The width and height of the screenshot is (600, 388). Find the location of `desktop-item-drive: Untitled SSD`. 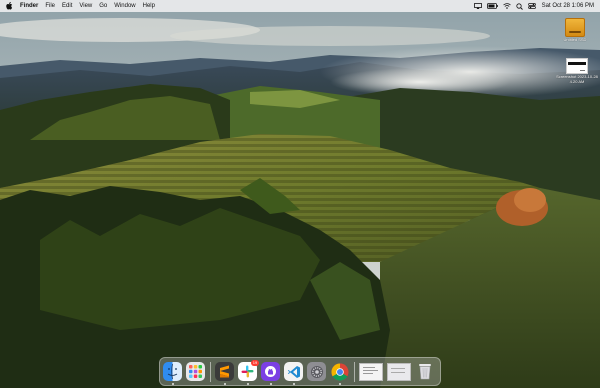

desktop-item-drive: Untitled SSD is located at coordinates (575, 30).